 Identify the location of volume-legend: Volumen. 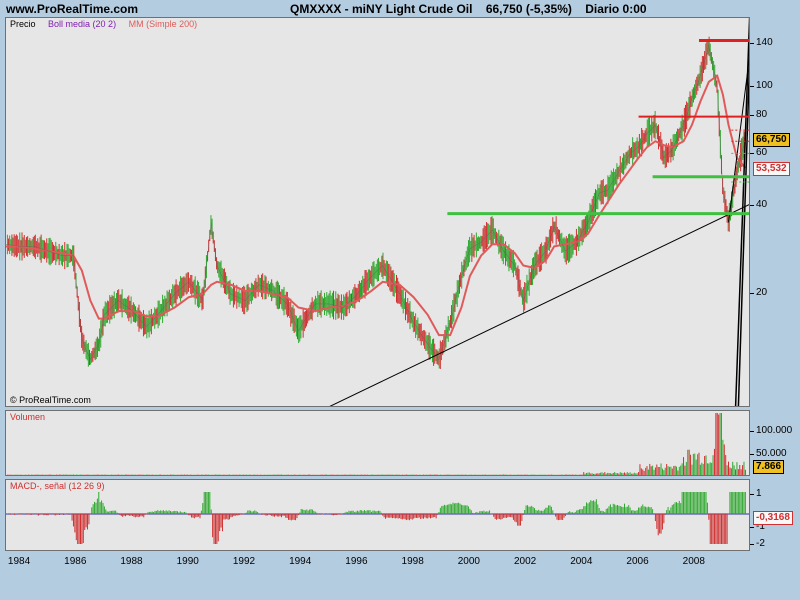
(28, 417).